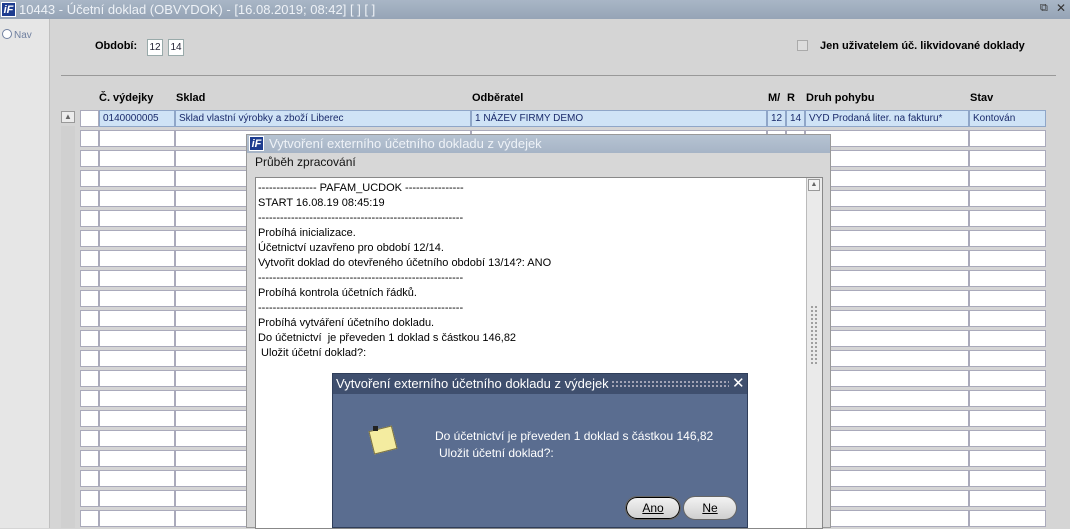 This screenshot has width=1070, height=529. What do you see at coordinates (795, 118) in the screenshot?
I see `cell-r: 14` at bounding box center [795, 118].